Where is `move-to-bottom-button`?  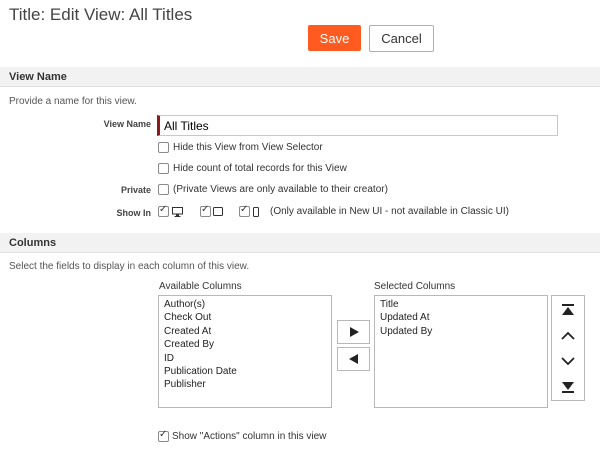
move-to-bottom-button is located at coordinates (568, 387).